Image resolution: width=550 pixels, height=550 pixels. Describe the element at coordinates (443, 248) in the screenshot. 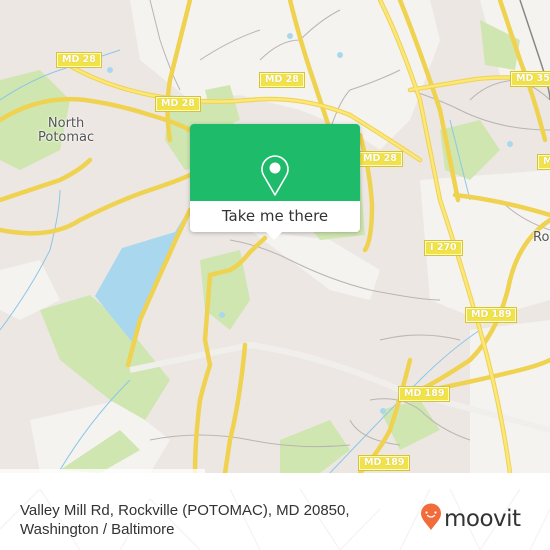

I see `road-shield: I 270` at that location.